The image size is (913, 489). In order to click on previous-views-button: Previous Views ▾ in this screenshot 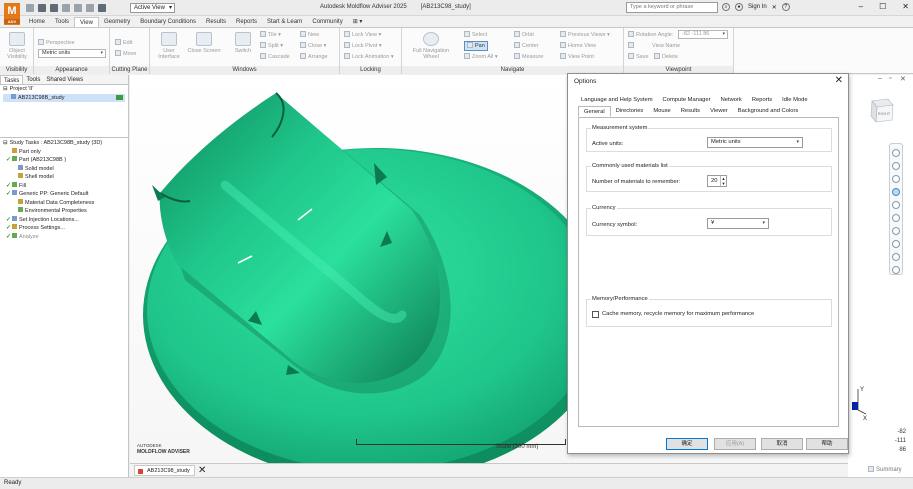, I will do `click(585, 35)`.